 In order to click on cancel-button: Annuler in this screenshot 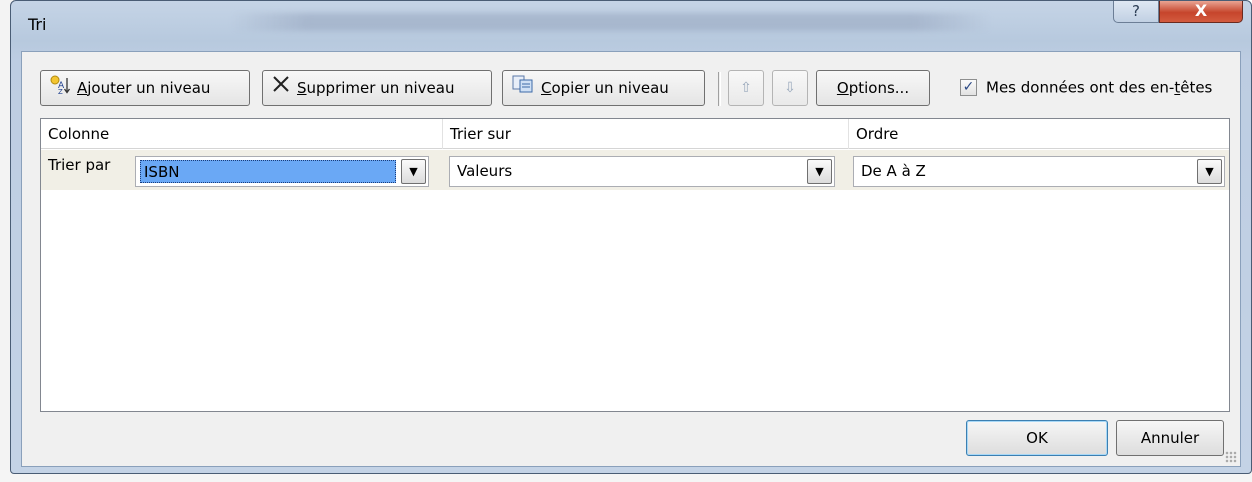, I will do `click(1170, 438)`.